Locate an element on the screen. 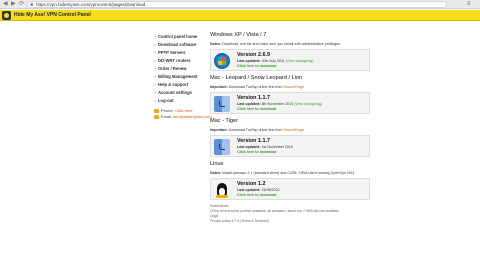 This screenshot has width=480, height=268. windows-heading: Windows XP / Vista / 7 is located at coordinates (238, 35).